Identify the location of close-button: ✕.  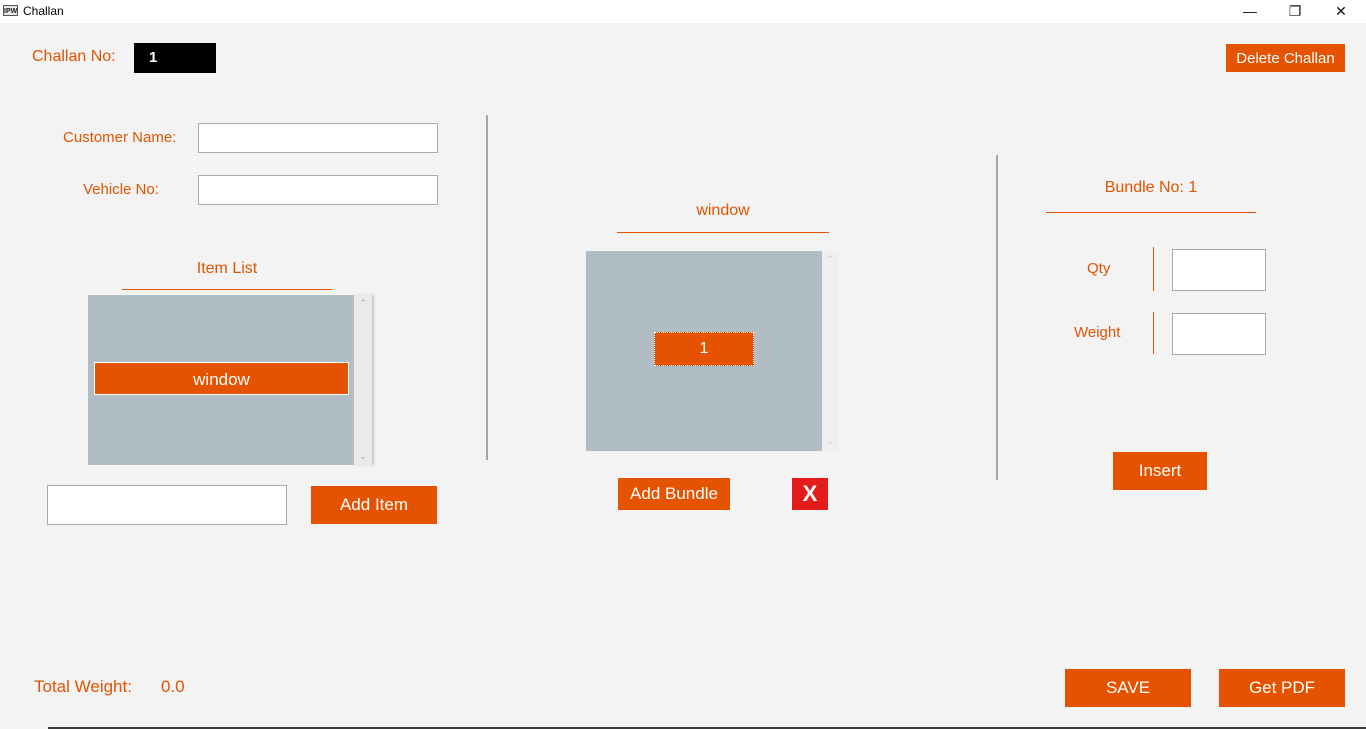
(1341, 11).